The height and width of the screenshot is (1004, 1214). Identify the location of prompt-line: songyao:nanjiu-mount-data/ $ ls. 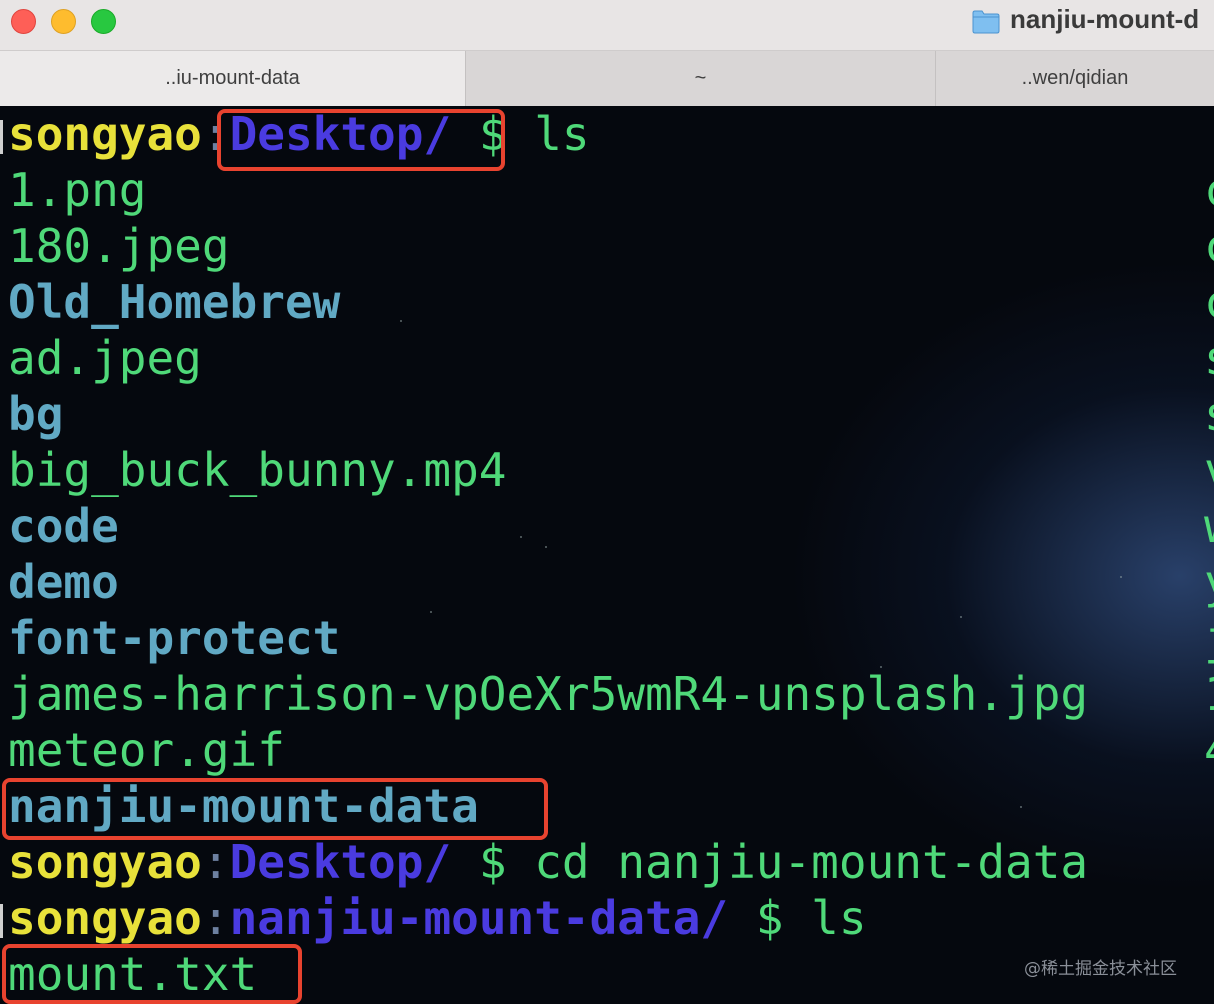
(437, 918).